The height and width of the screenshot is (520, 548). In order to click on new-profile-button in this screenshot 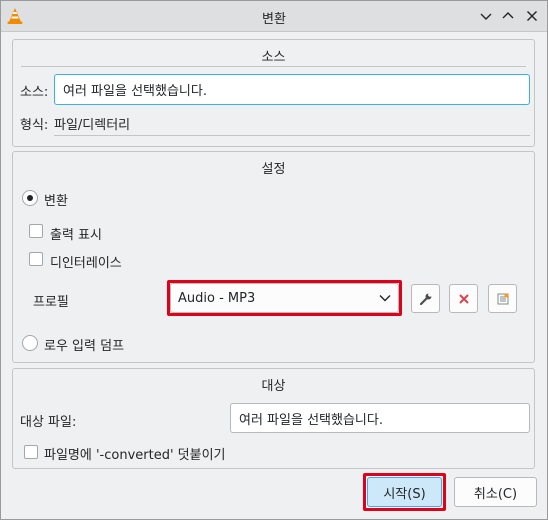, I will do `click(502, 298)`.